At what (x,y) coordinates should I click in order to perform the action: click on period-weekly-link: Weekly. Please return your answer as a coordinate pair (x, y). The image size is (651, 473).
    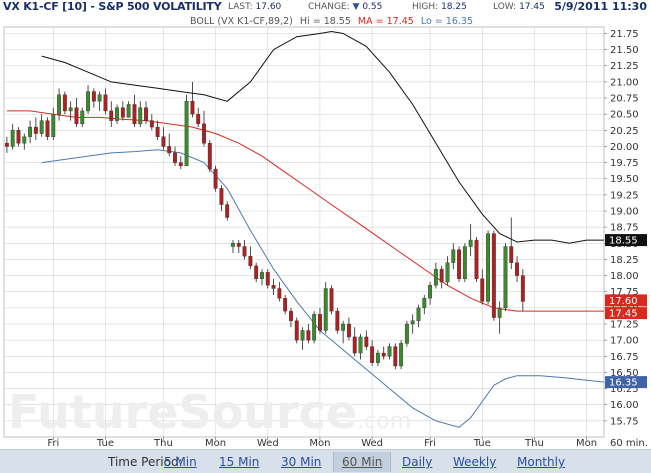
    Looking at the image, I should click on (474, 462).